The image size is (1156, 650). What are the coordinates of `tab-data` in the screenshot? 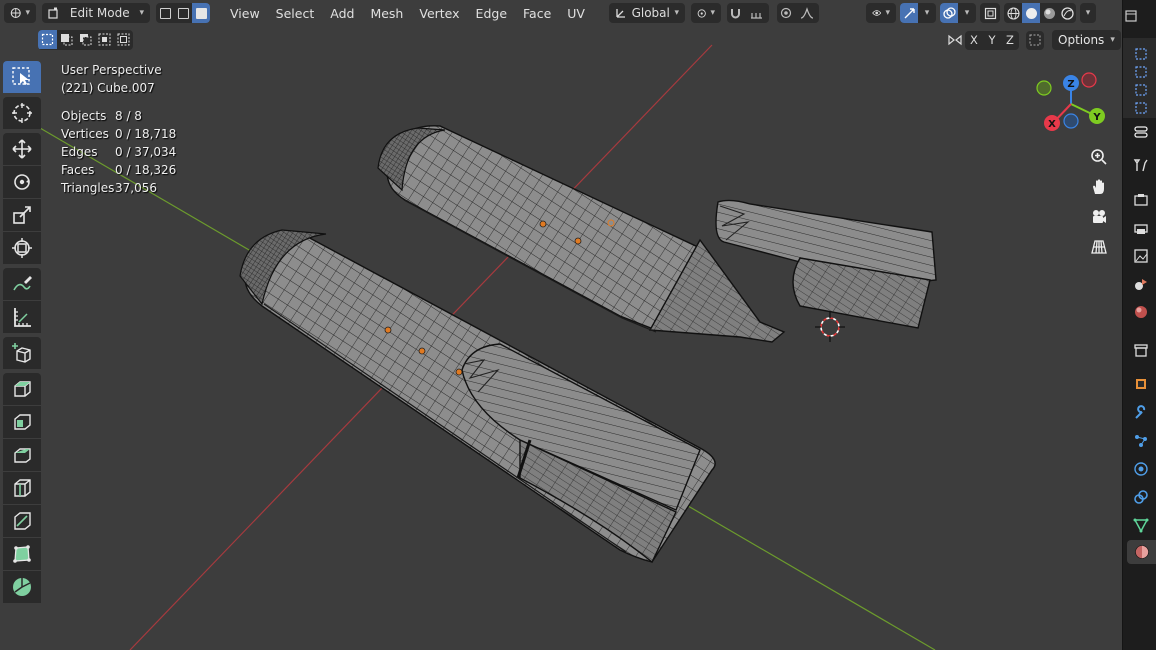 It's located at (1141, 525).